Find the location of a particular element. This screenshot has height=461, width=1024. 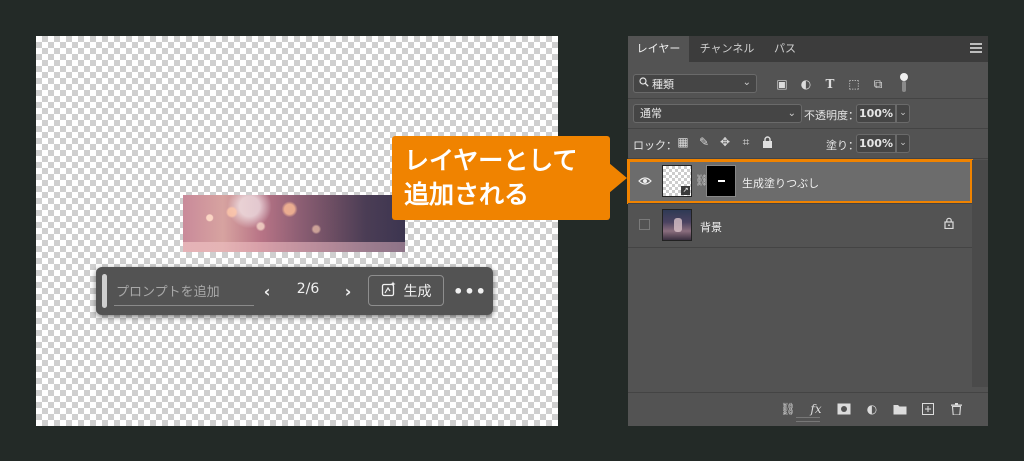

chevron-right-icon: › is located at coordinates (348, 291).